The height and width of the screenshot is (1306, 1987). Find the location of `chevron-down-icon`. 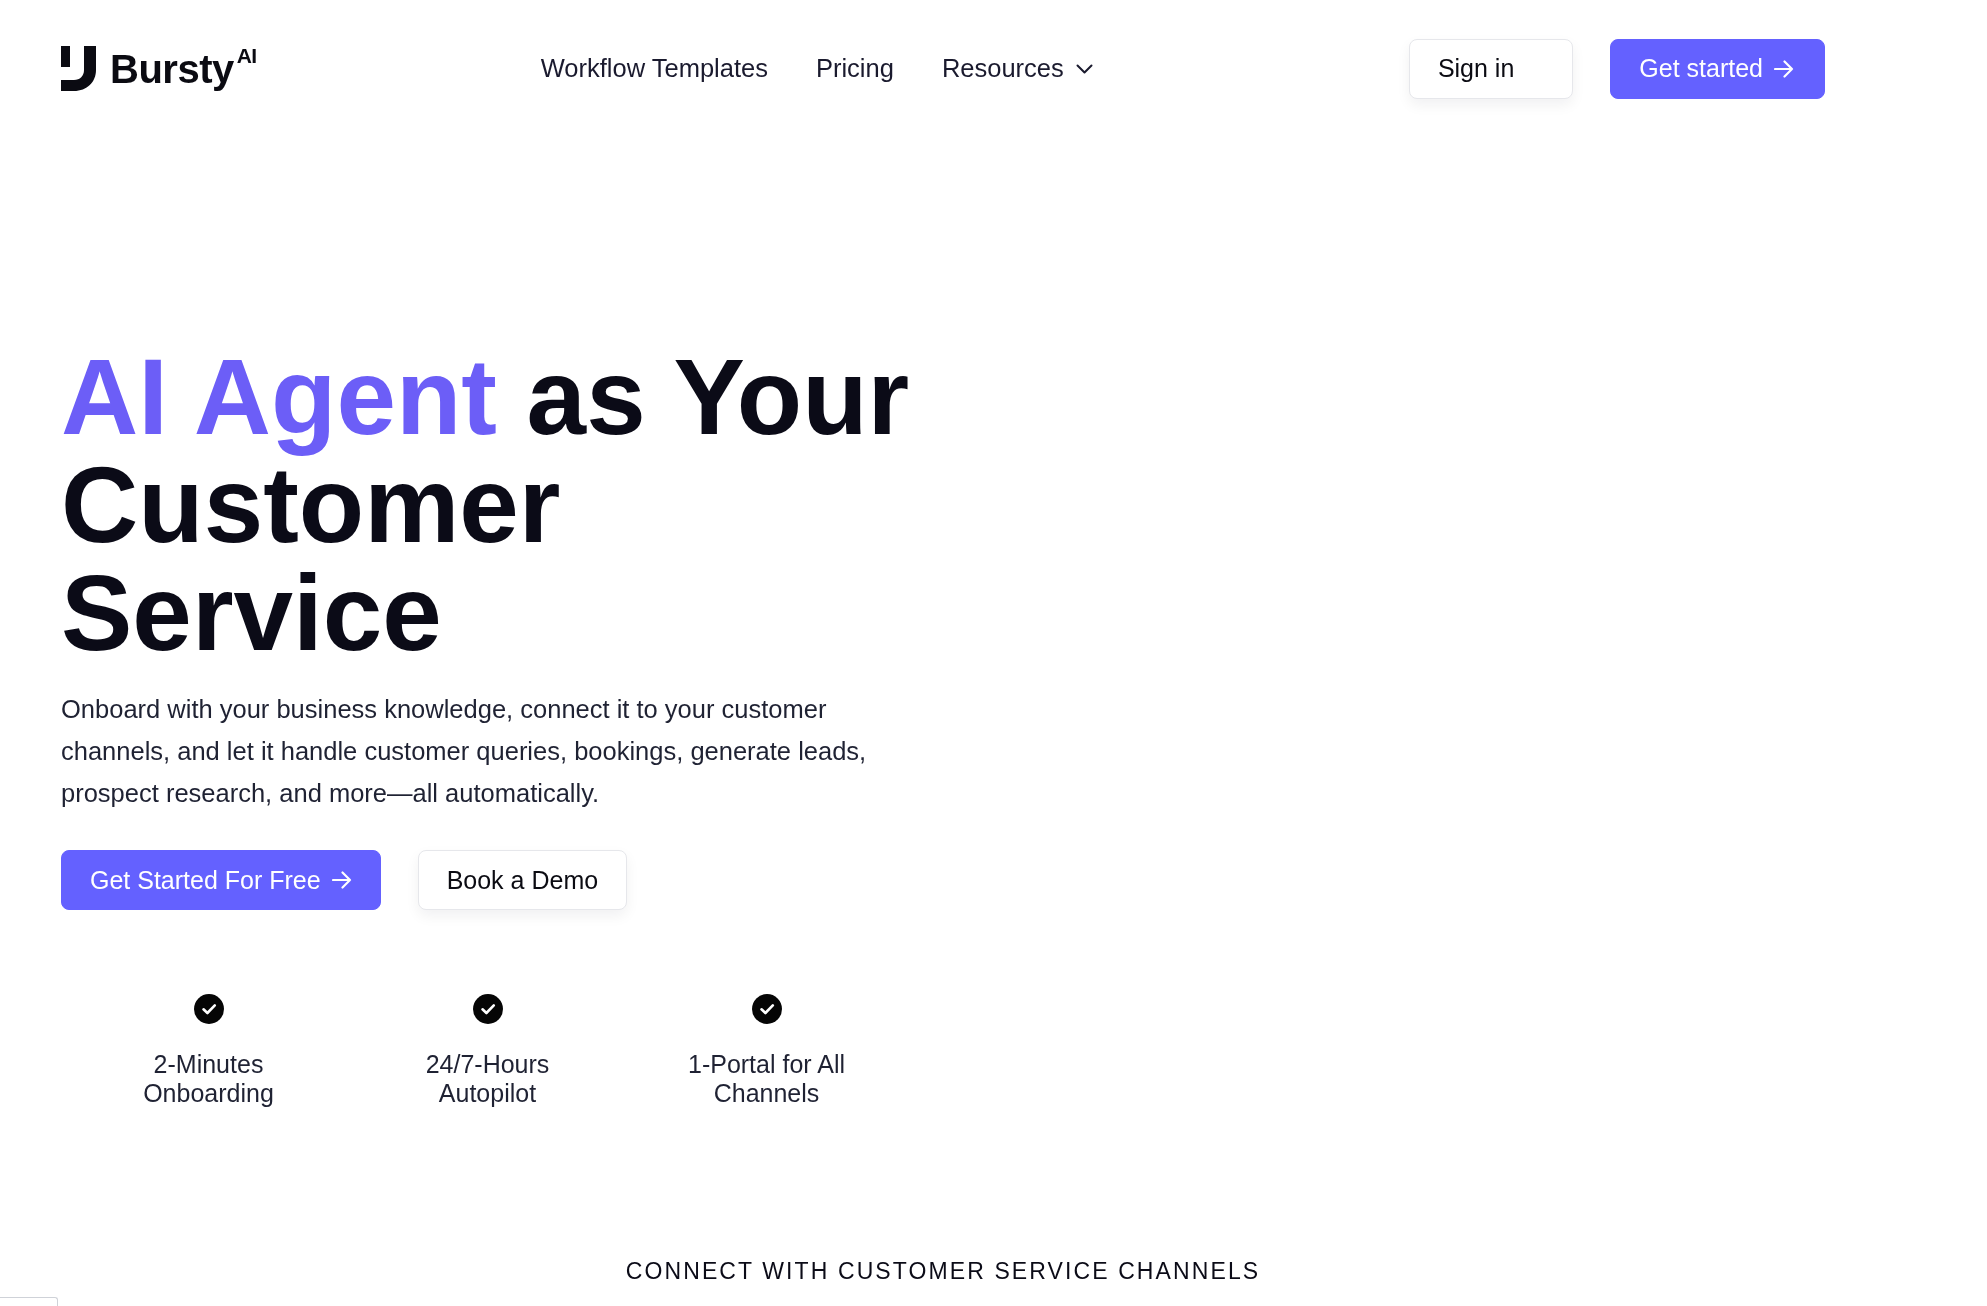

chevron-down-icon is located at coordinates (1084, 68).